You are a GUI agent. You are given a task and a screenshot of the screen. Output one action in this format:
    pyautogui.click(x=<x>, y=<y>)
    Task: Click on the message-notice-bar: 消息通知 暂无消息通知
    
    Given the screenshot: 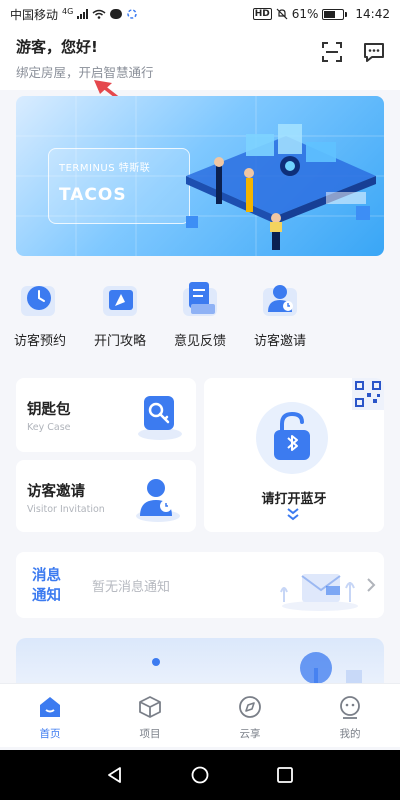 What is the action you would take?
    pyautogui.click(x=200, y=585)
    